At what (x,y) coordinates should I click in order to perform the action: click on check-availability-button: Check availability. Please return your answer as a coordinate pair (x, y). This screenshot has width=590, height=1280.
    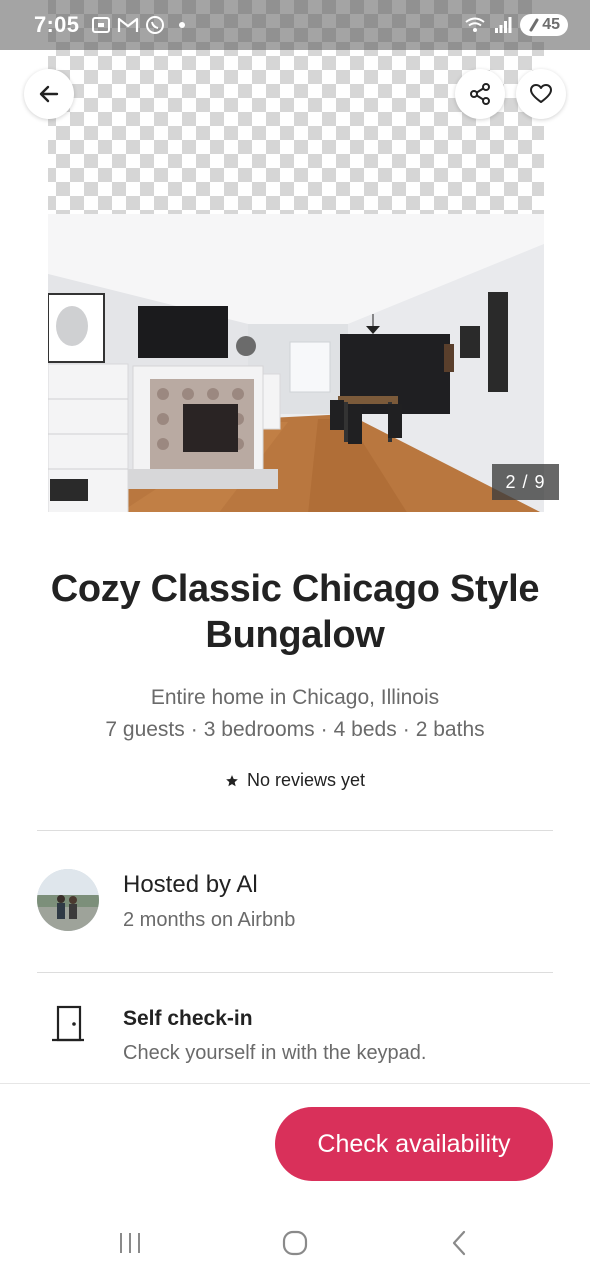
    Looking at the image, I should click on (414, 1144).